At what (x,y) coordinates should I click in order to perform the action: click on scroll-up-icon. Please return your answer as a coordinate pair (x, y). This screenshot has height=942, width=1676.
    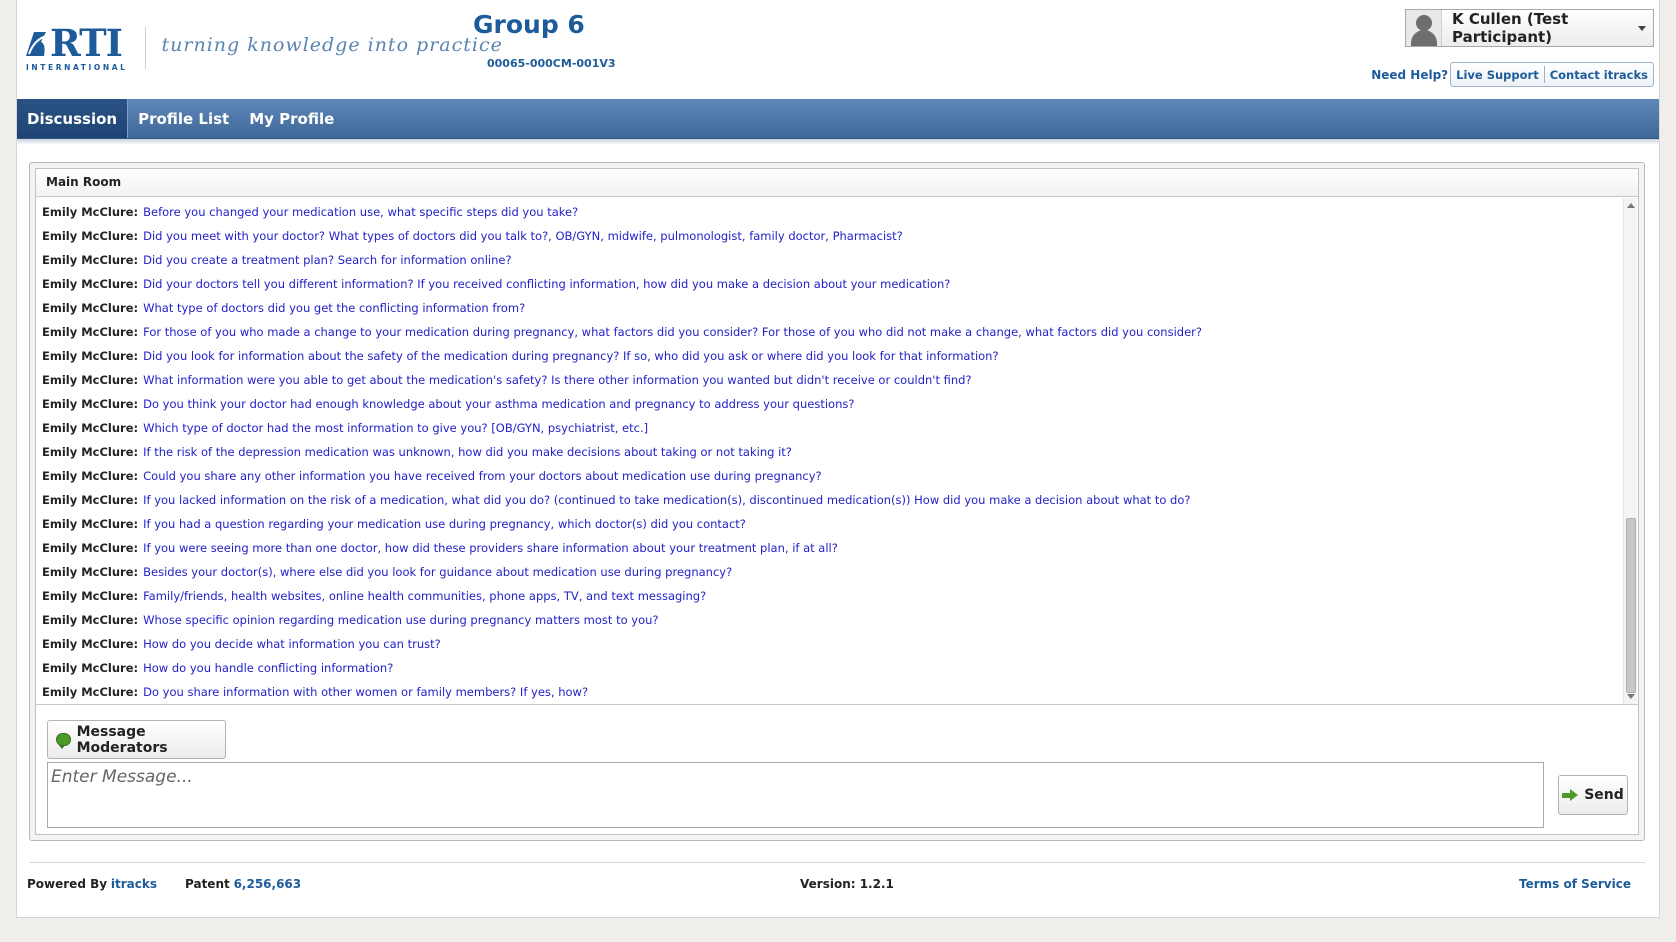
    Looking at the image, I should click on (1631, 205).